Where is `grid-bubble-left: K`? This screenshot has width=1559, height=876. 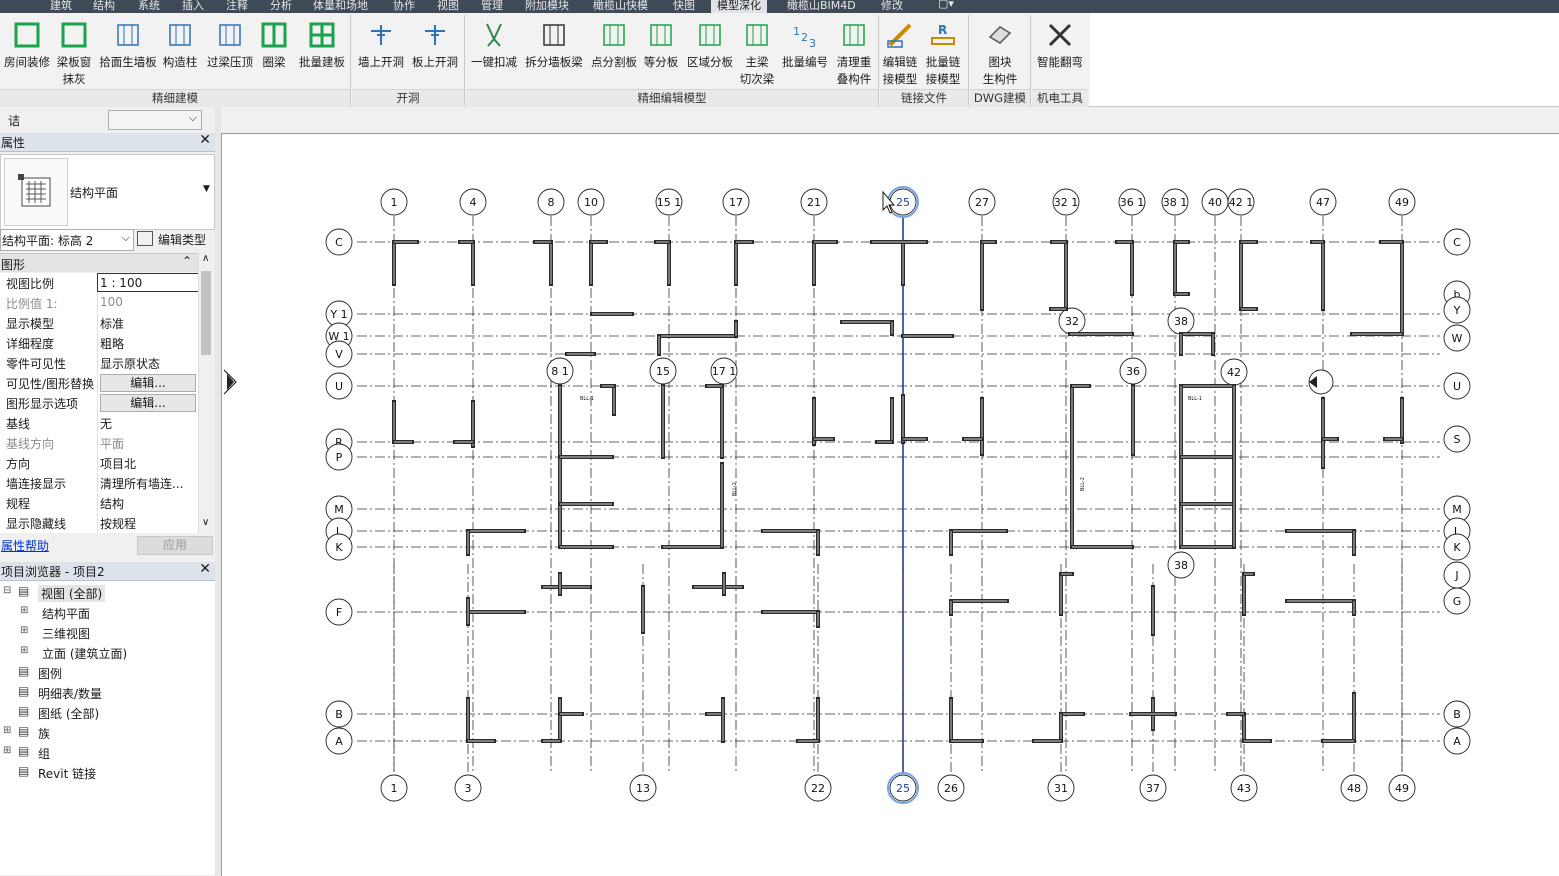 grid-bubble-left: K is located at coordinates (339, 547).